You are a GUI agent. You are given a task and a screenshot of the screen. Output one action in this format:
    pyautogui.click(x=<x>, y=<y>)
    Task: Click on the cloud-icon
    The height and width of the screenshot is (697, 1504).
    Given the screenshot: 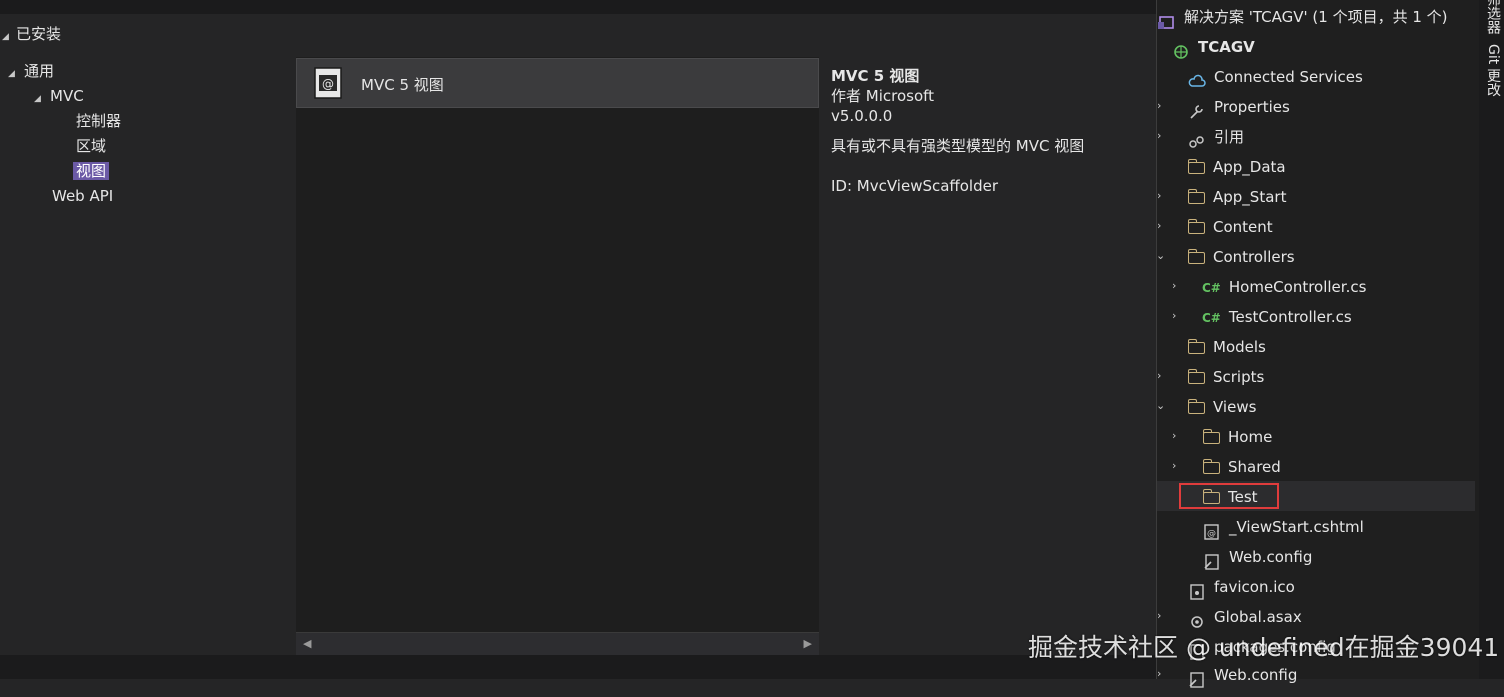 What is the action you would take?
    pyautogui.click(x=1197, y=79)
    